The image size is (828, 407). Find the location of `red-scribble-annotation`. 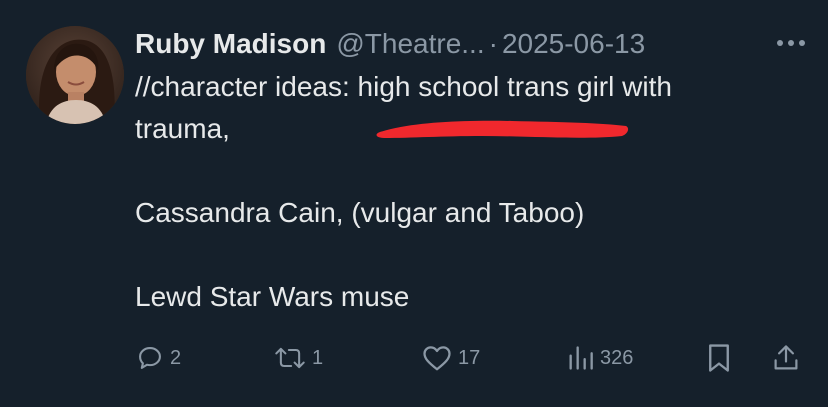

red-scribble-annotation is located at coordinates (502, 129).